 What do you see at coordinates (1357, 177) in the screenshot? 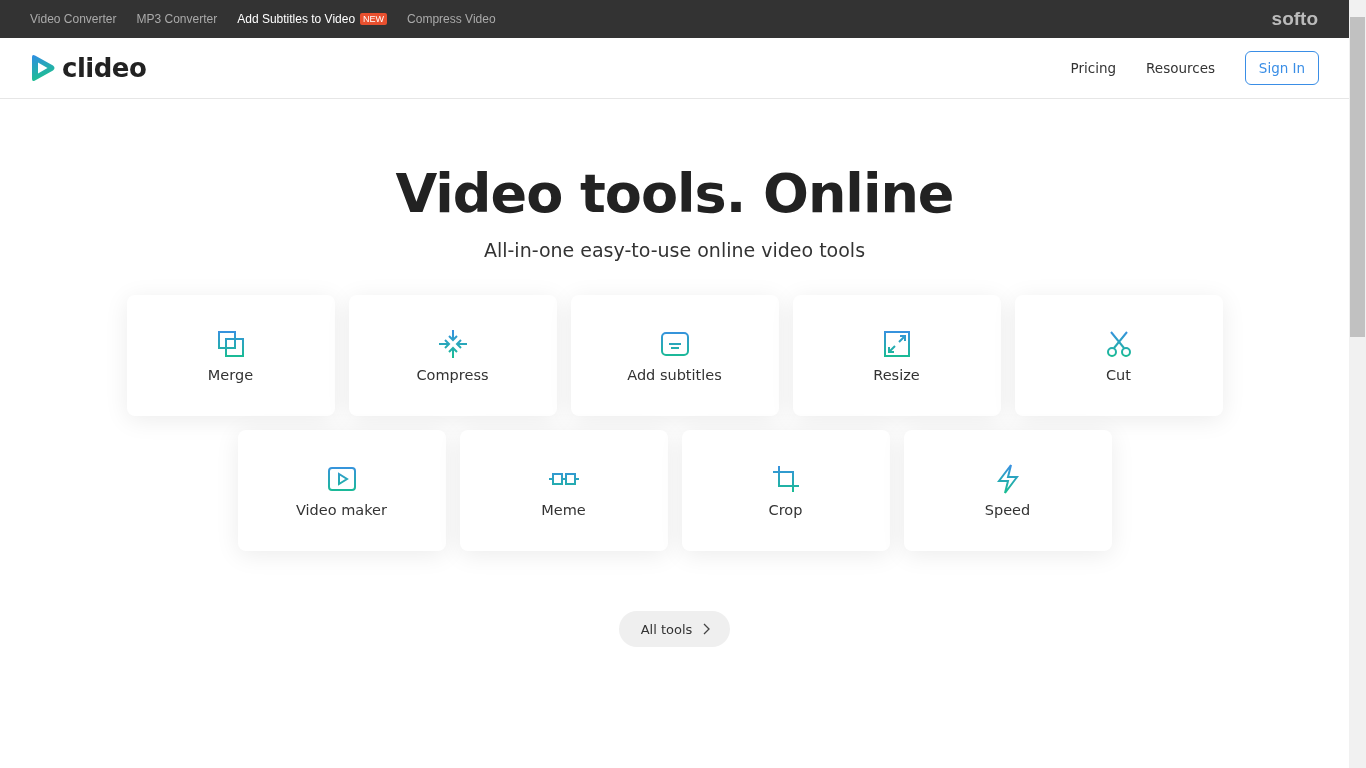
I see `scrollbar-thumb` at bounding box center [1357, 177].